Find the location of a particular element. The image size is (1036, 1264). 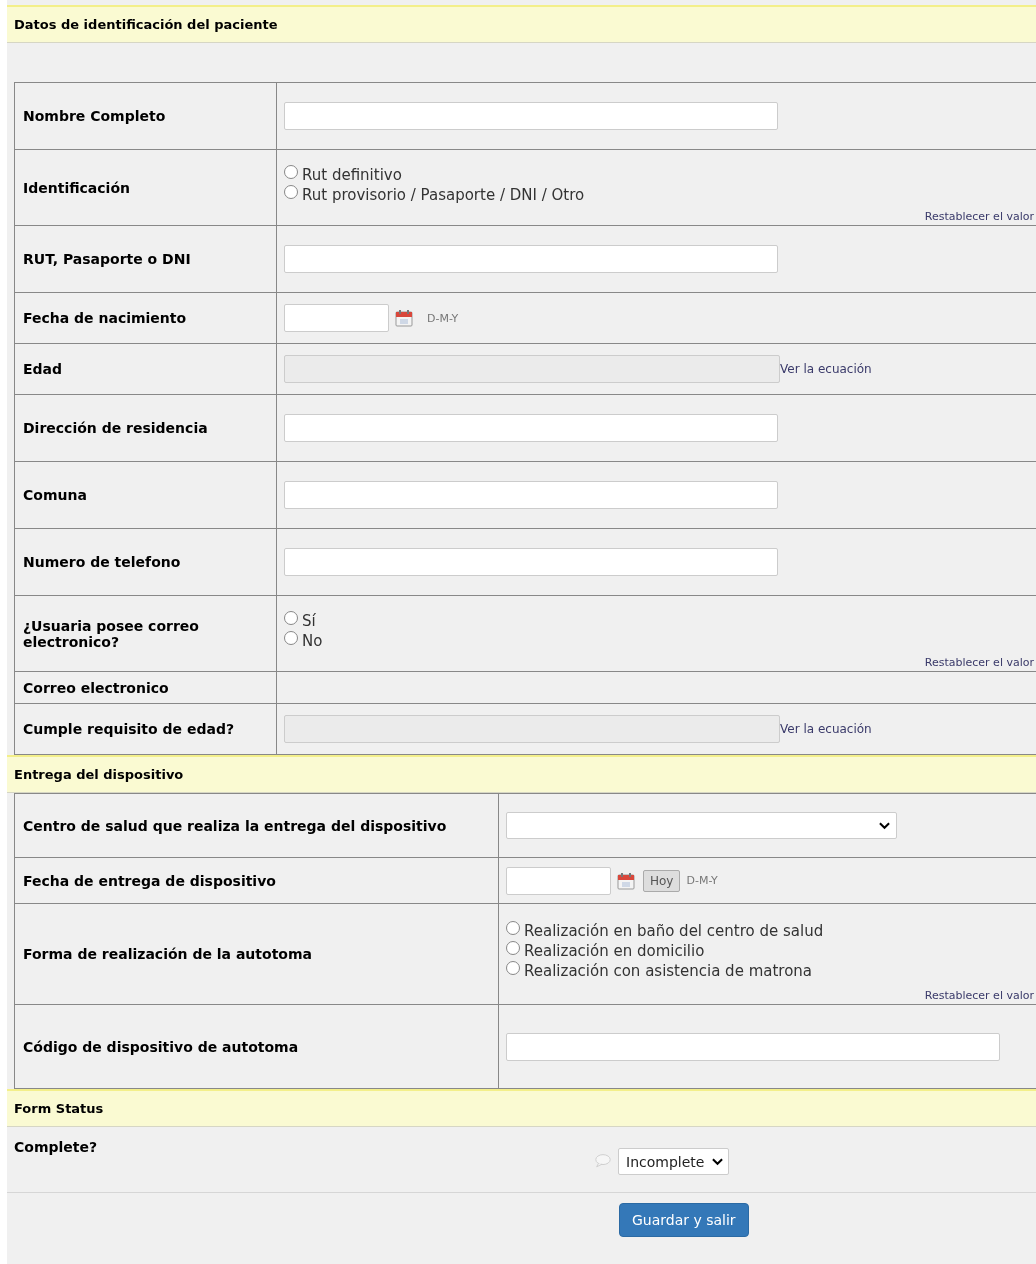

radio-option-label: Sí is located at coordinates (309, 620).